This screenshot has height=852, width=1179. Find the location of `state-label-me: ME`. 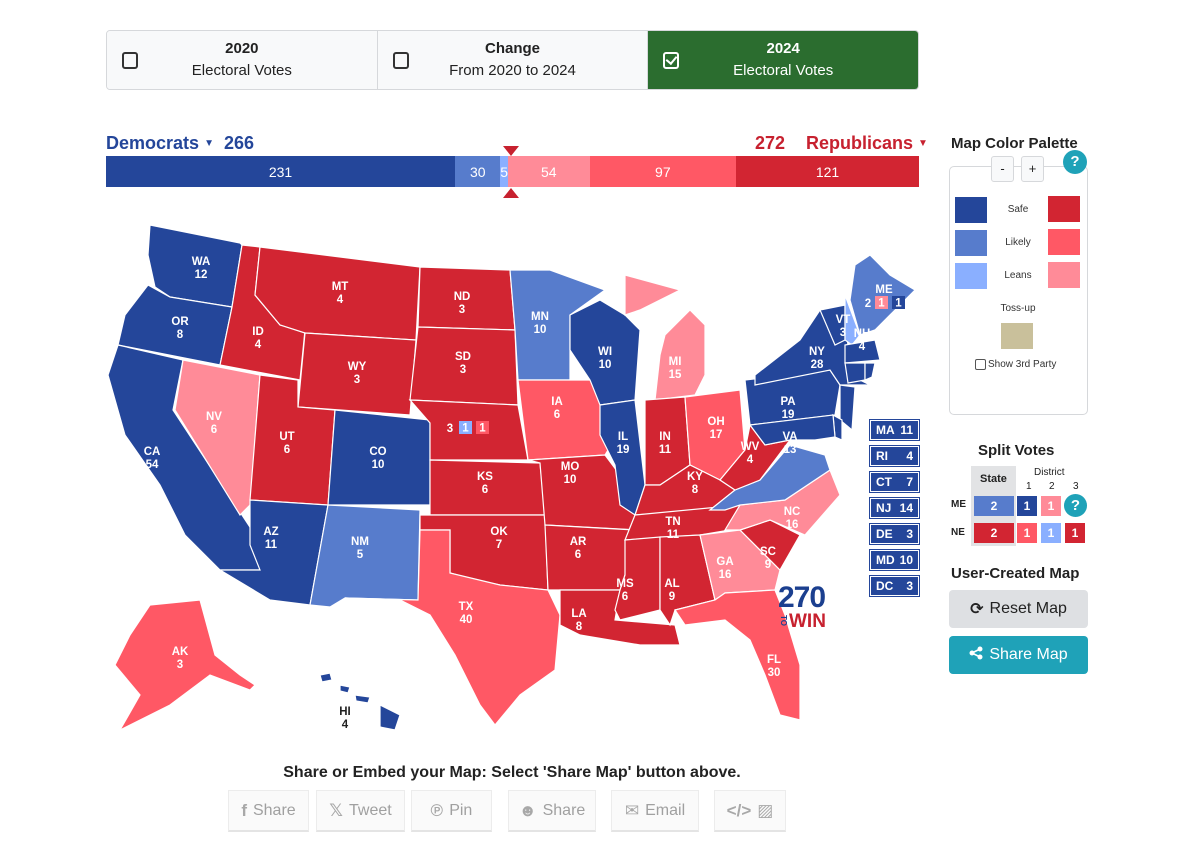

state-label-me: ME is located at coordinates (884, 290).